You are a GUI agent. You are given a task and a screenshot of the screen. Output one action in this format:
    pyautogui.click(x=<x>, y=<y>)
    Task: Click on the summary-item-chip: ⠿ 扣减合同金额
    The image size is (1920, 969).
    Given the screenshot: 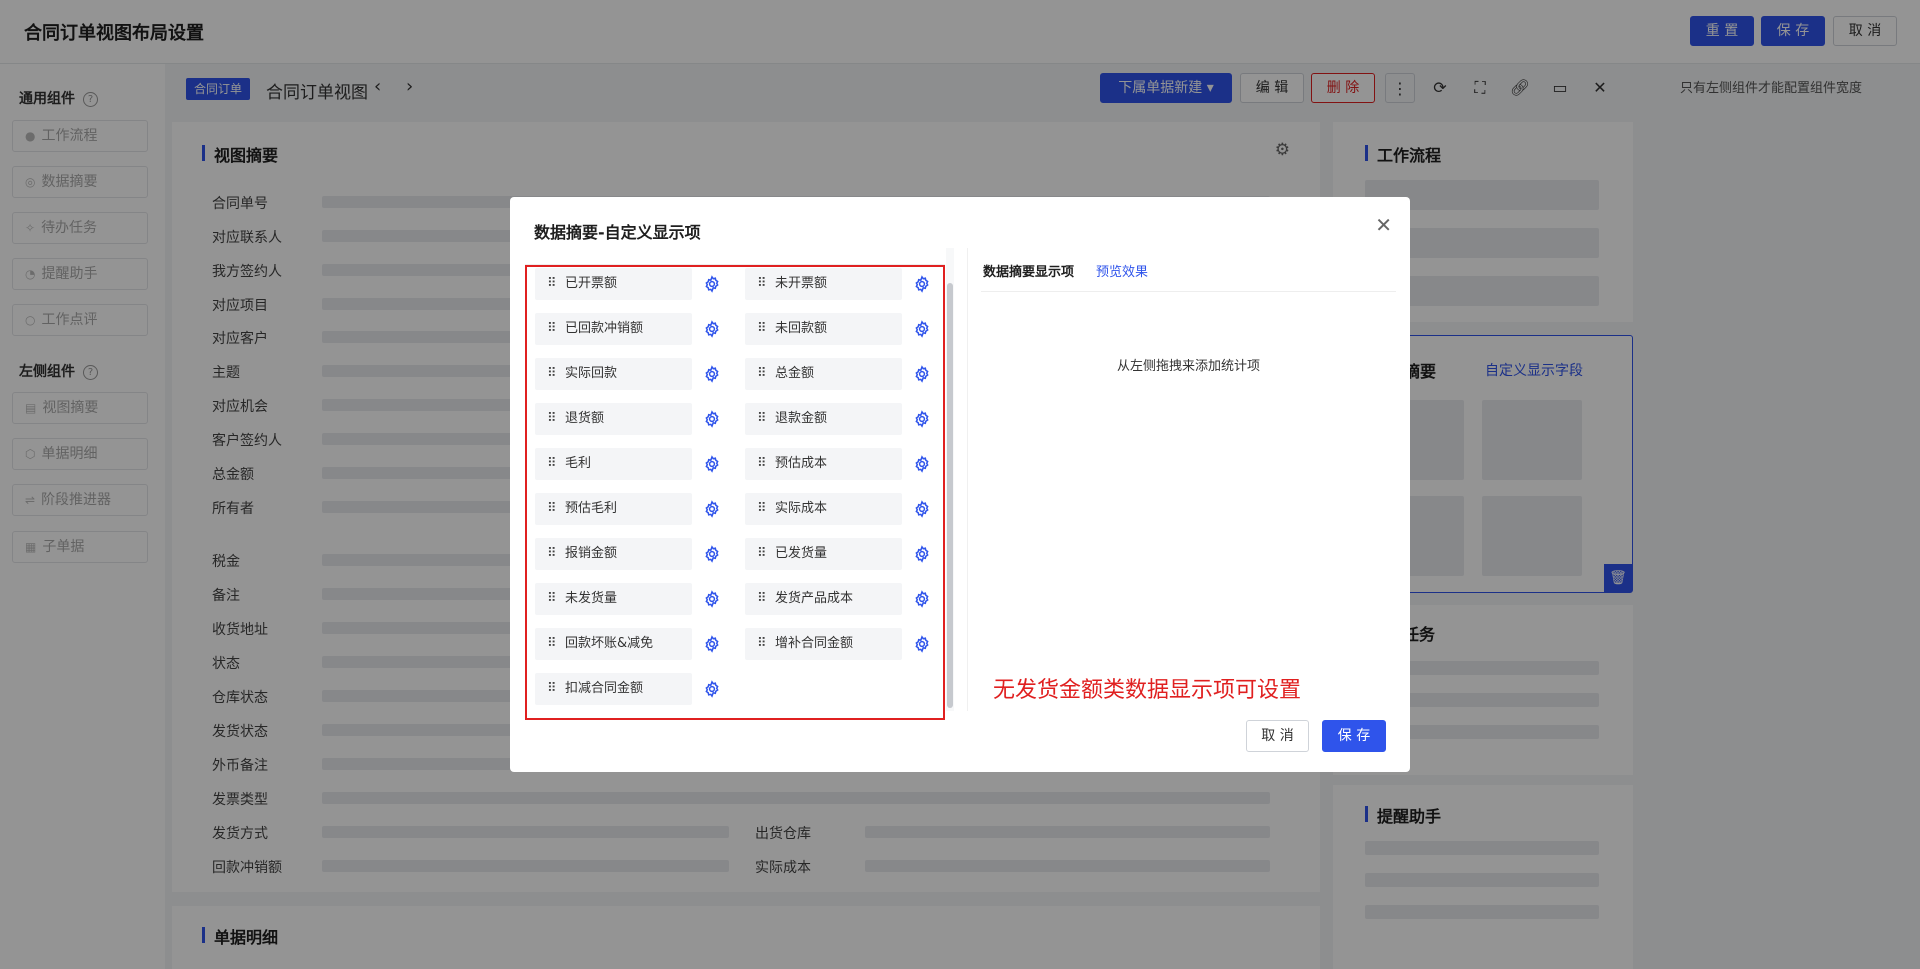 What is the action you would take?
    pyautogui.click(x=613, y=689)
    